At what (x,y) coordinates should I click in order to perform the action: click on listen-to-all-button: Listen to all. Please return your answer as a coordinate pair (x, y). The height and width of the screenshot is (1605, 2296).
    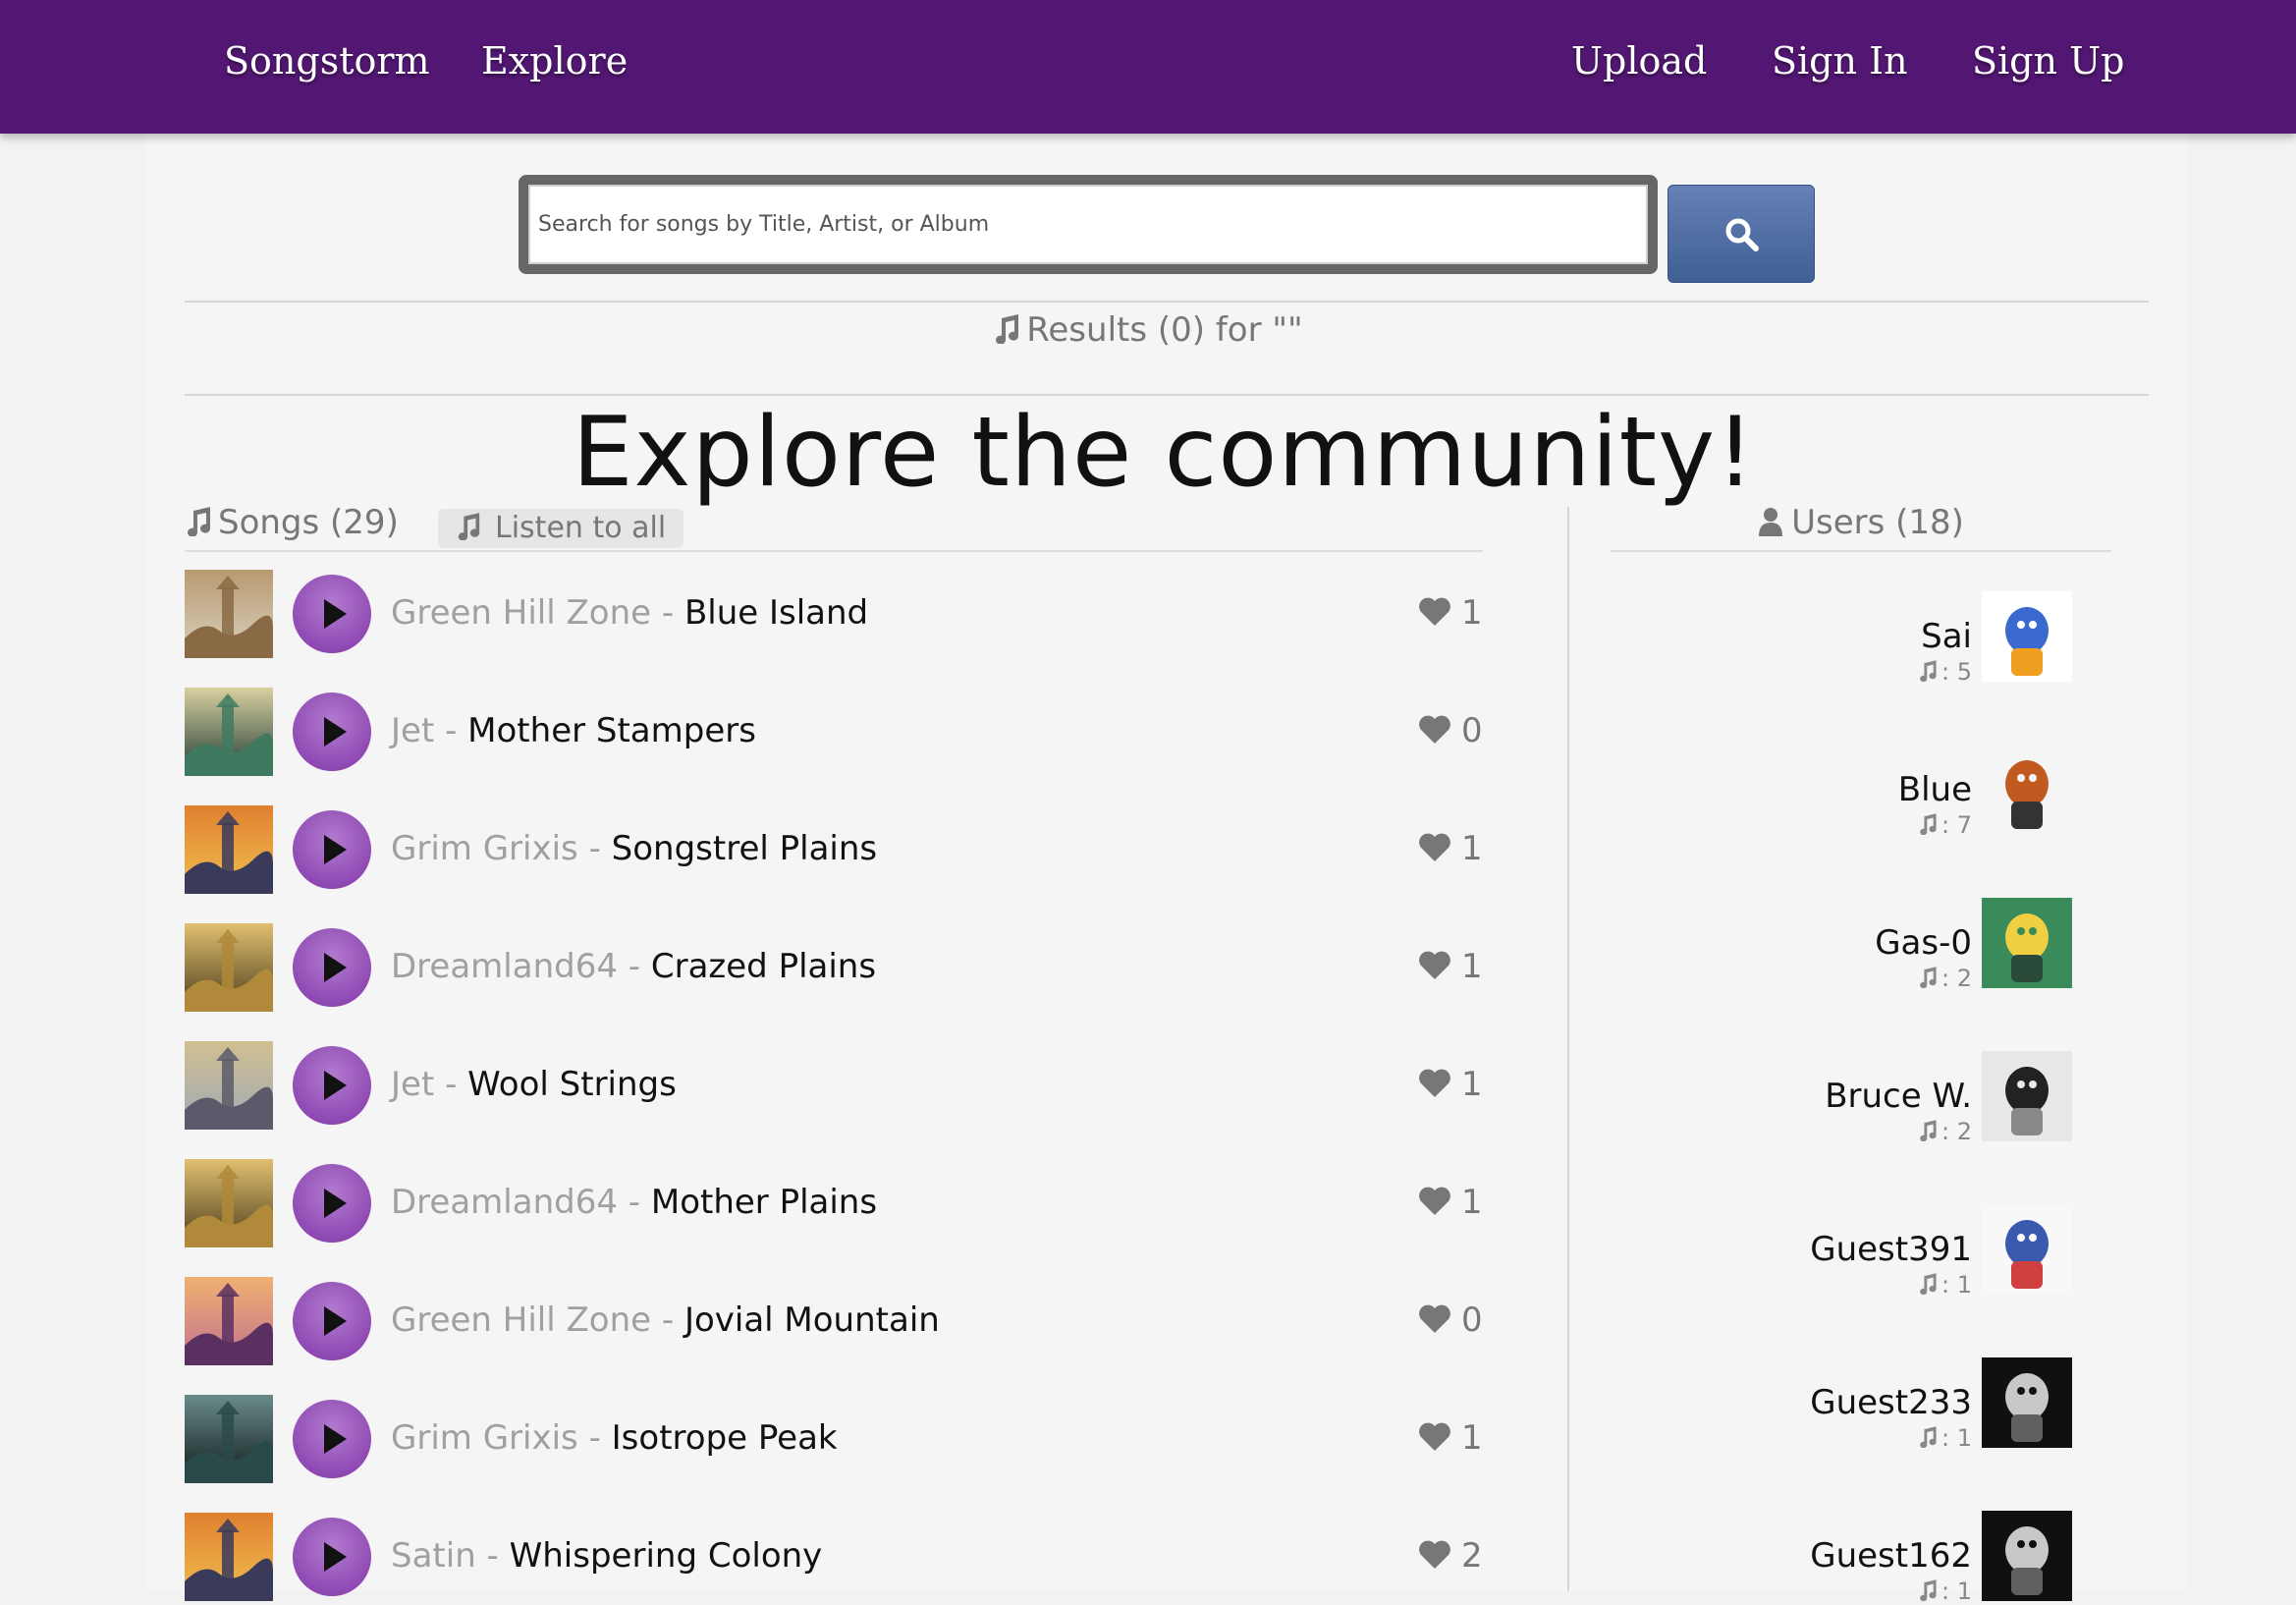
    Looking at the image, I should click on (561, 529).